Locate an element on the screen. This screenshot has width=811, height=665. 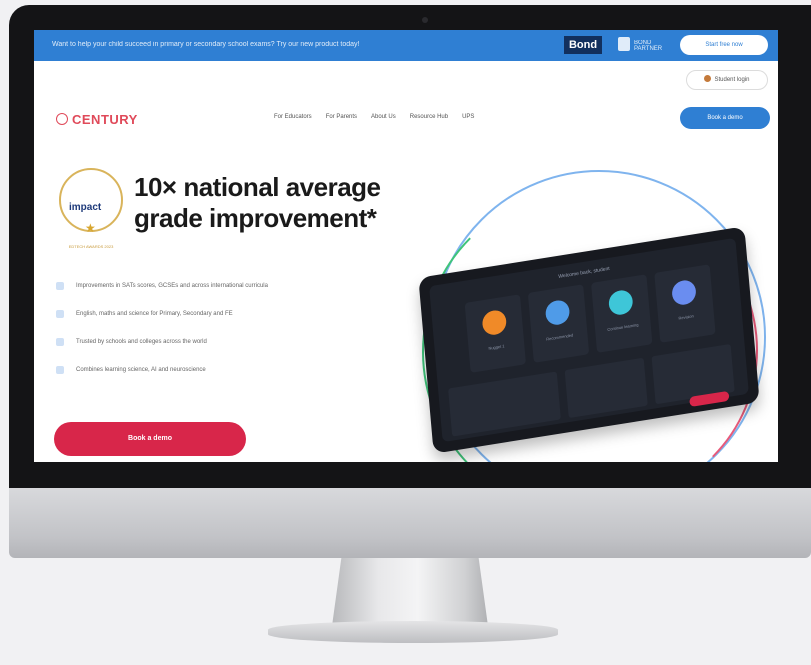
award-caption: EDTECH AWARDS 2023 is located at coordinates (91, 246).